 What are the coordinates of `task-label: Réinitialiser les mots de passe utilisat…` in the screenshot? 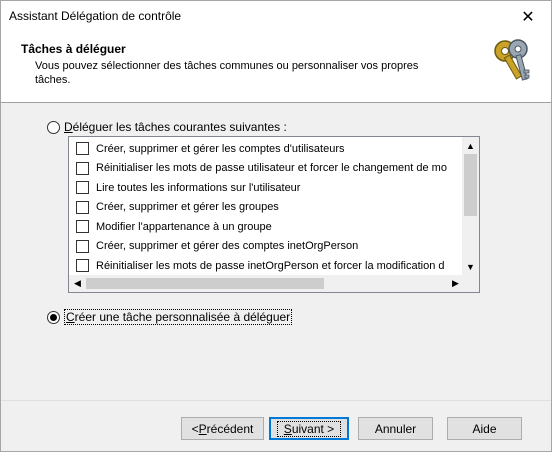 It's located at (271, 168).